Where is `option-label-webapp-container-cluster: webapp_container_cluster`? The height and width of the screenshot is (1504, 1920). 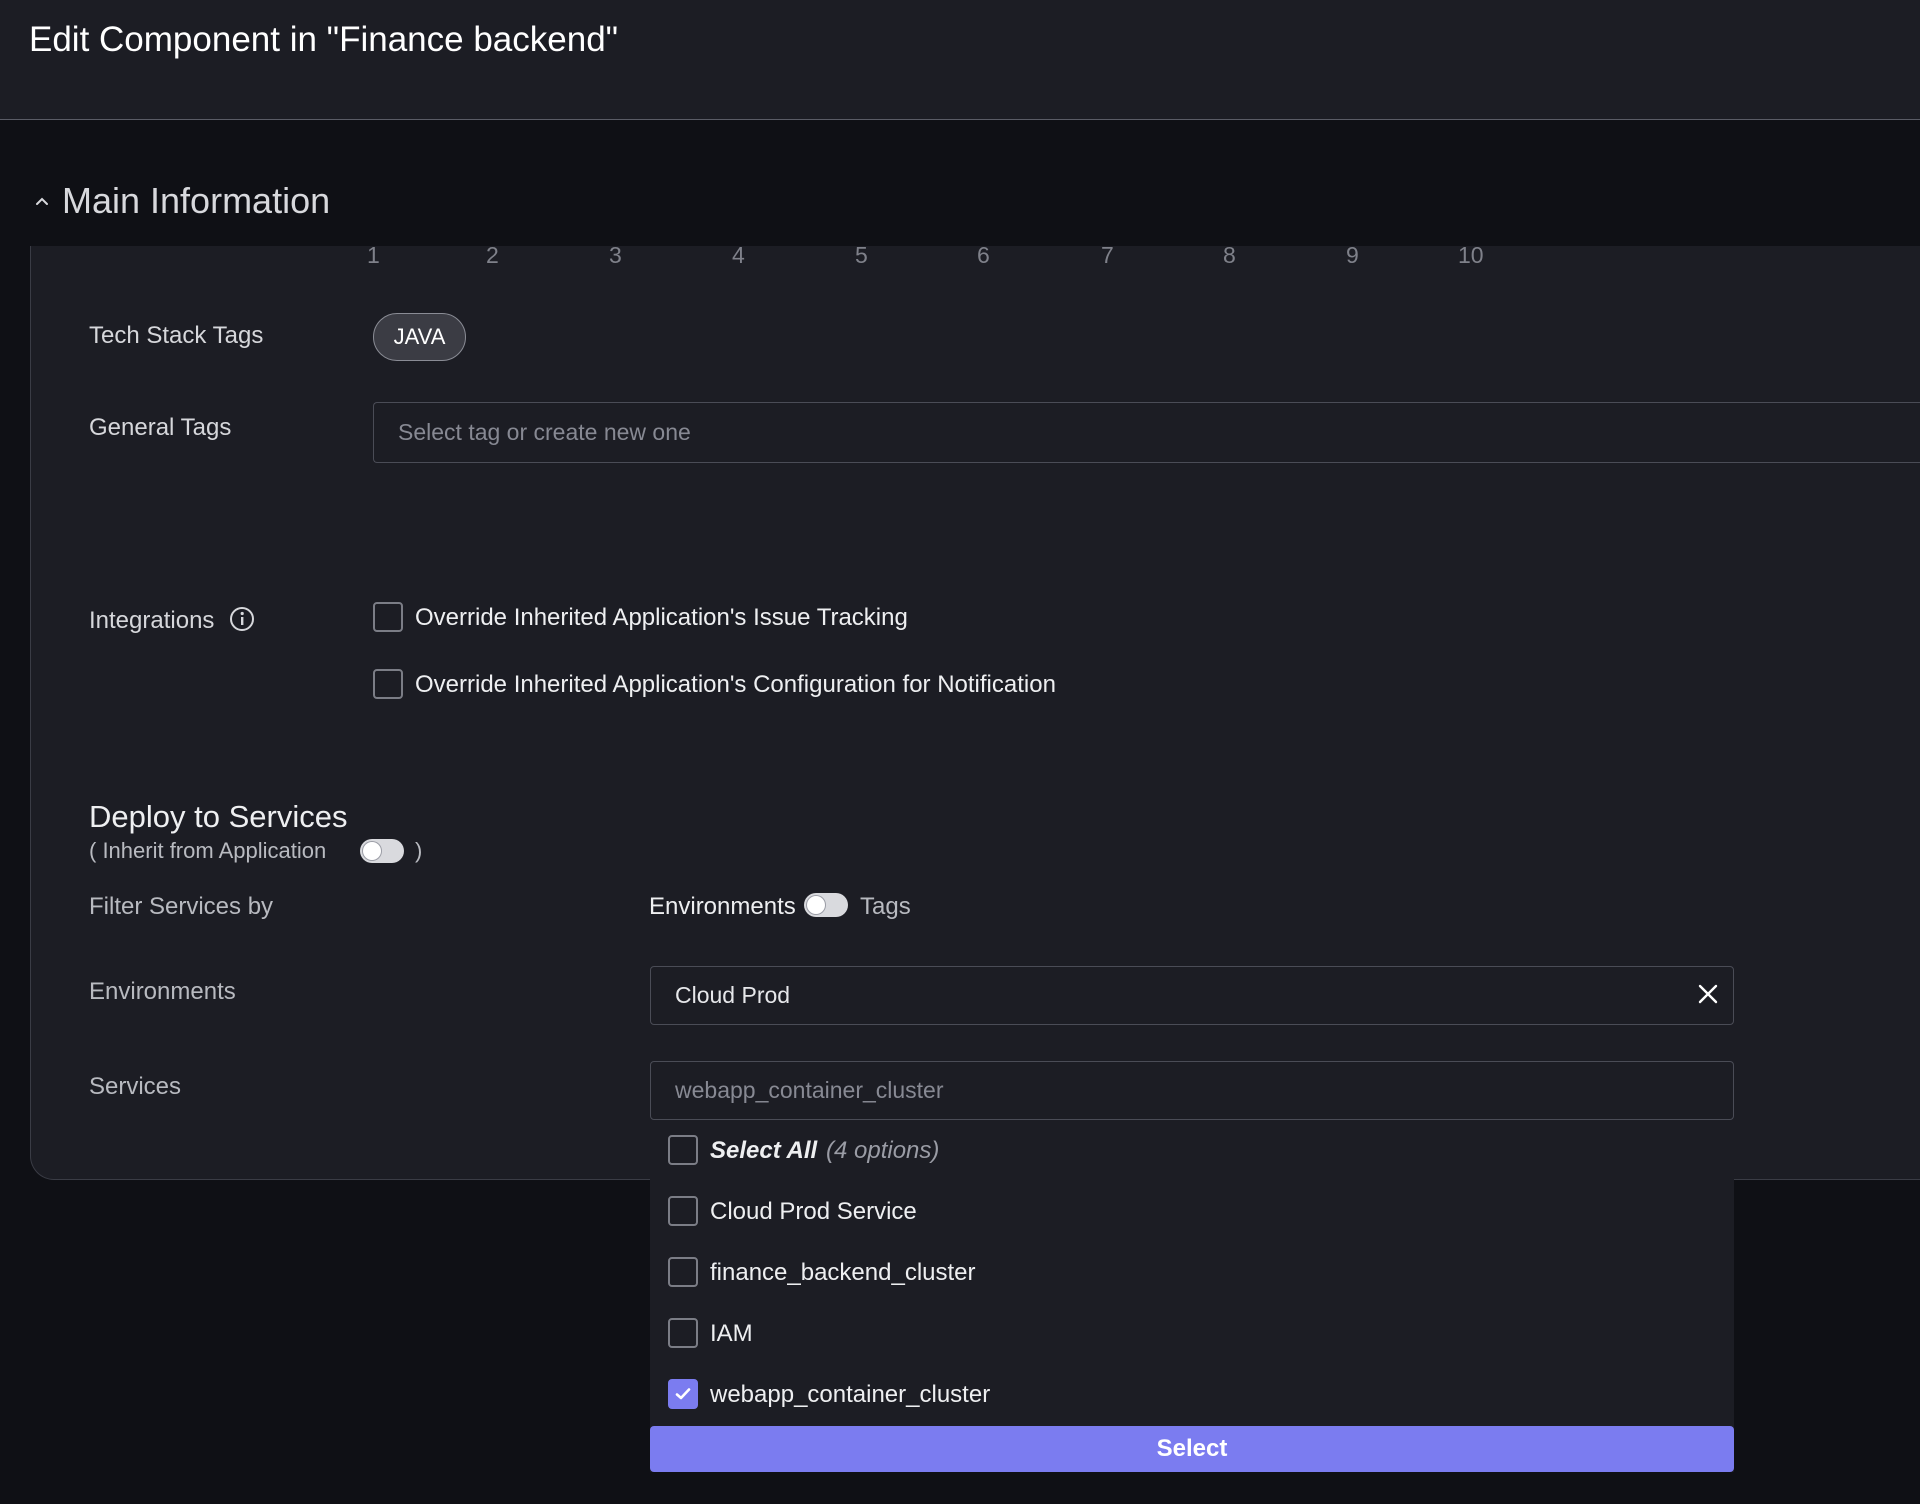
option-label-webapp-container-cluster: webapp_container_cluster is located at coordinates (850, 1395).